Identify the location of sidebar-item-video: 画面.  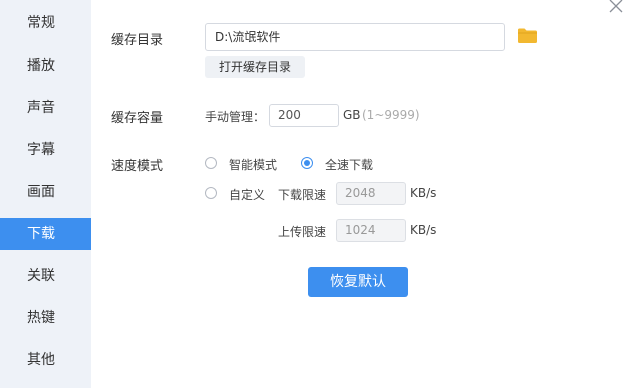
(45, 192).